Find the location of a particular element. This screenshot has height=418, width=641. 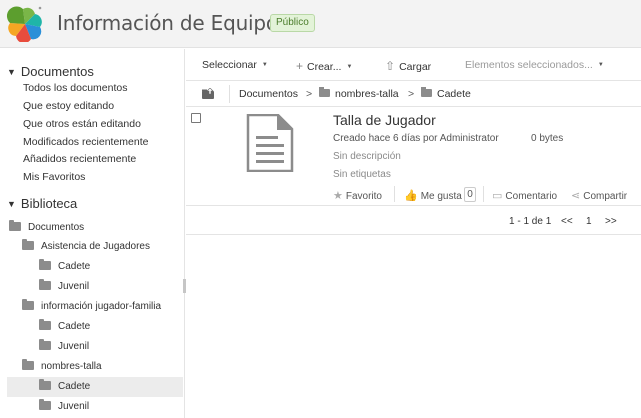

tree-node-asistencia-de-jugadores: Asistencia de Jugadores is located at coordinates (95, 247).